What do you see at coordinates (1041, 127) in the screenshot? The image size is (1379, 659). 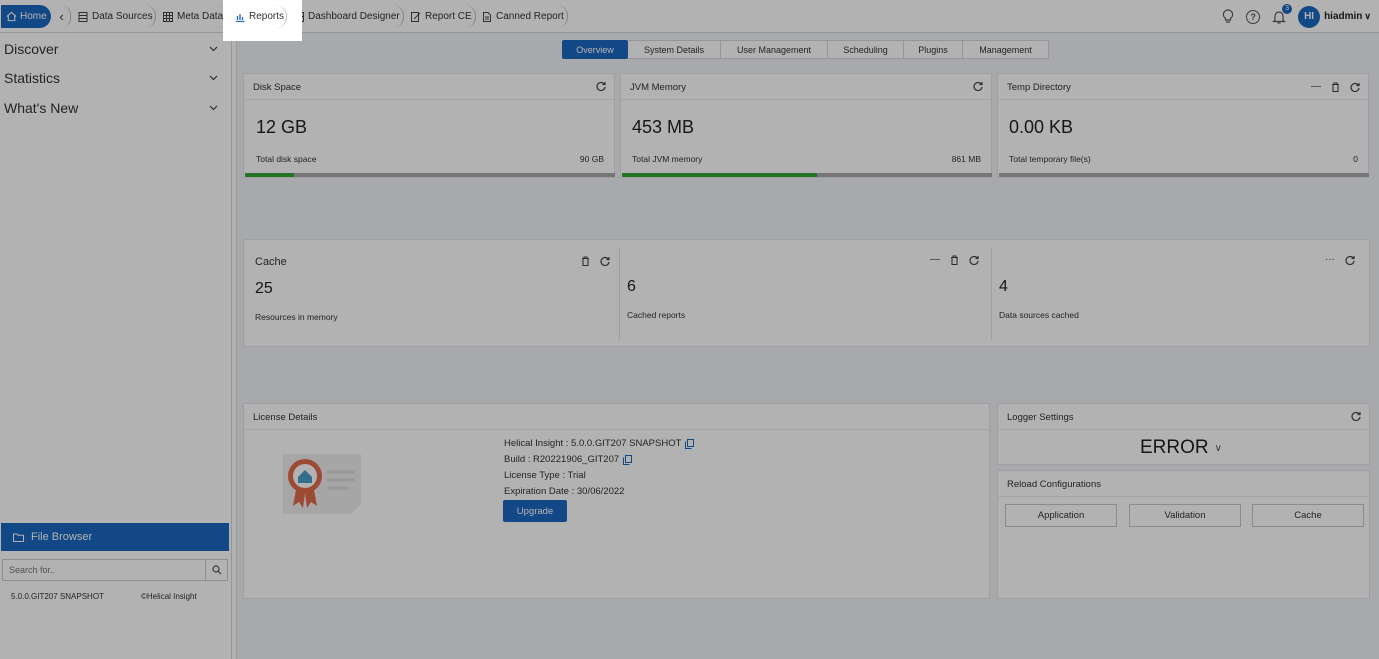 I see `temp-value: 0.00 KB` at bounding box center [1041, 127].